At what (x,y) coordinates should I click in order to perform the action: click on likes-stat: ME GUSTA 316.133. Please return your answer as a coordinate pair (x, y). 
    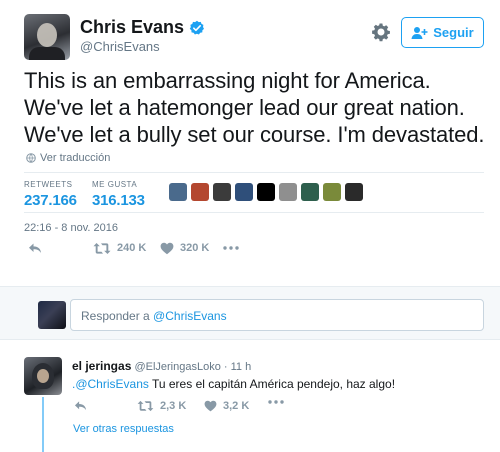
    Looking at the image, I should click on (118, 194).